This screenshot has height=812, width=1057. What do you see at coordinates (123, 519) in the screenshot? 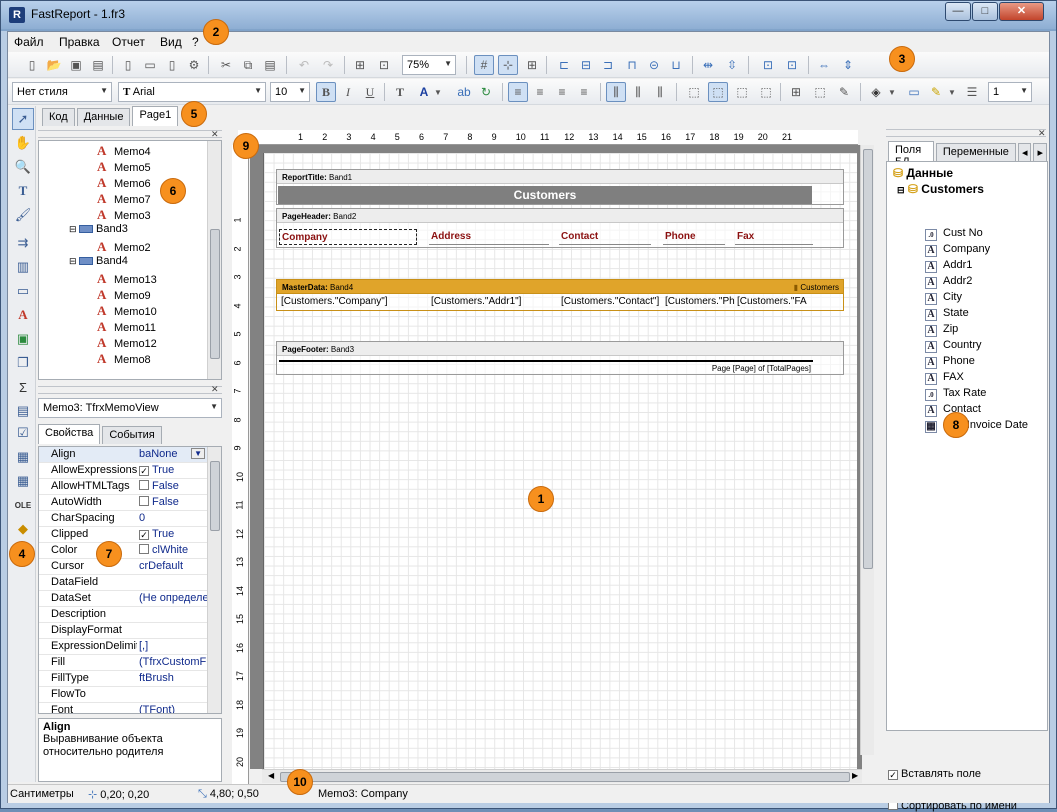
I see `property-row: CharSpacing 0` at bounding box center [123, 519].